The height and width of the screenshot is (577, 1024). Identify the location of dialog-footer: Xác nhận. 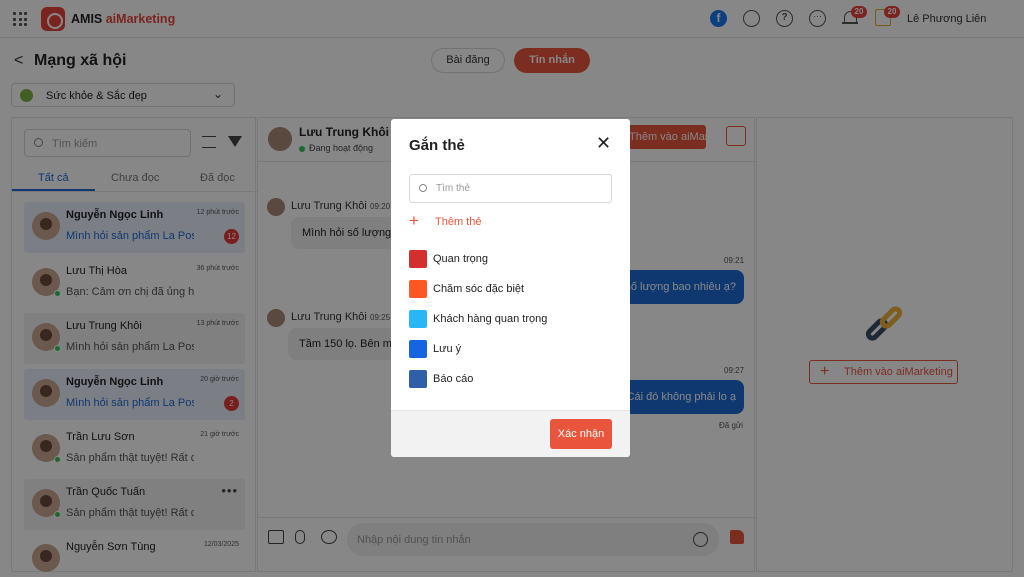
(510, 433).